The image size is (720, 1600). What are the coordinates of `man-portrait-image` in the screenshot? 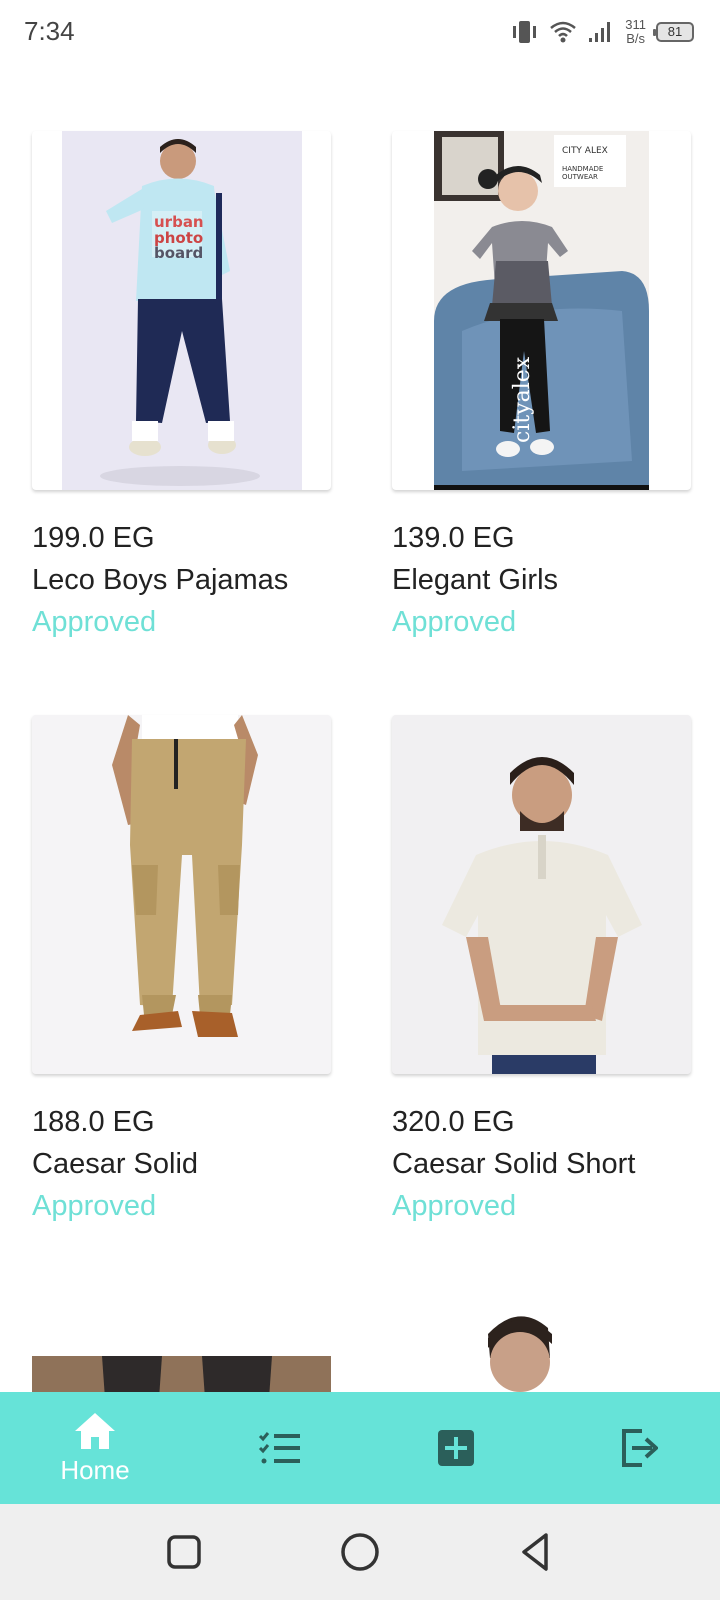 It's located at (541, 1345).